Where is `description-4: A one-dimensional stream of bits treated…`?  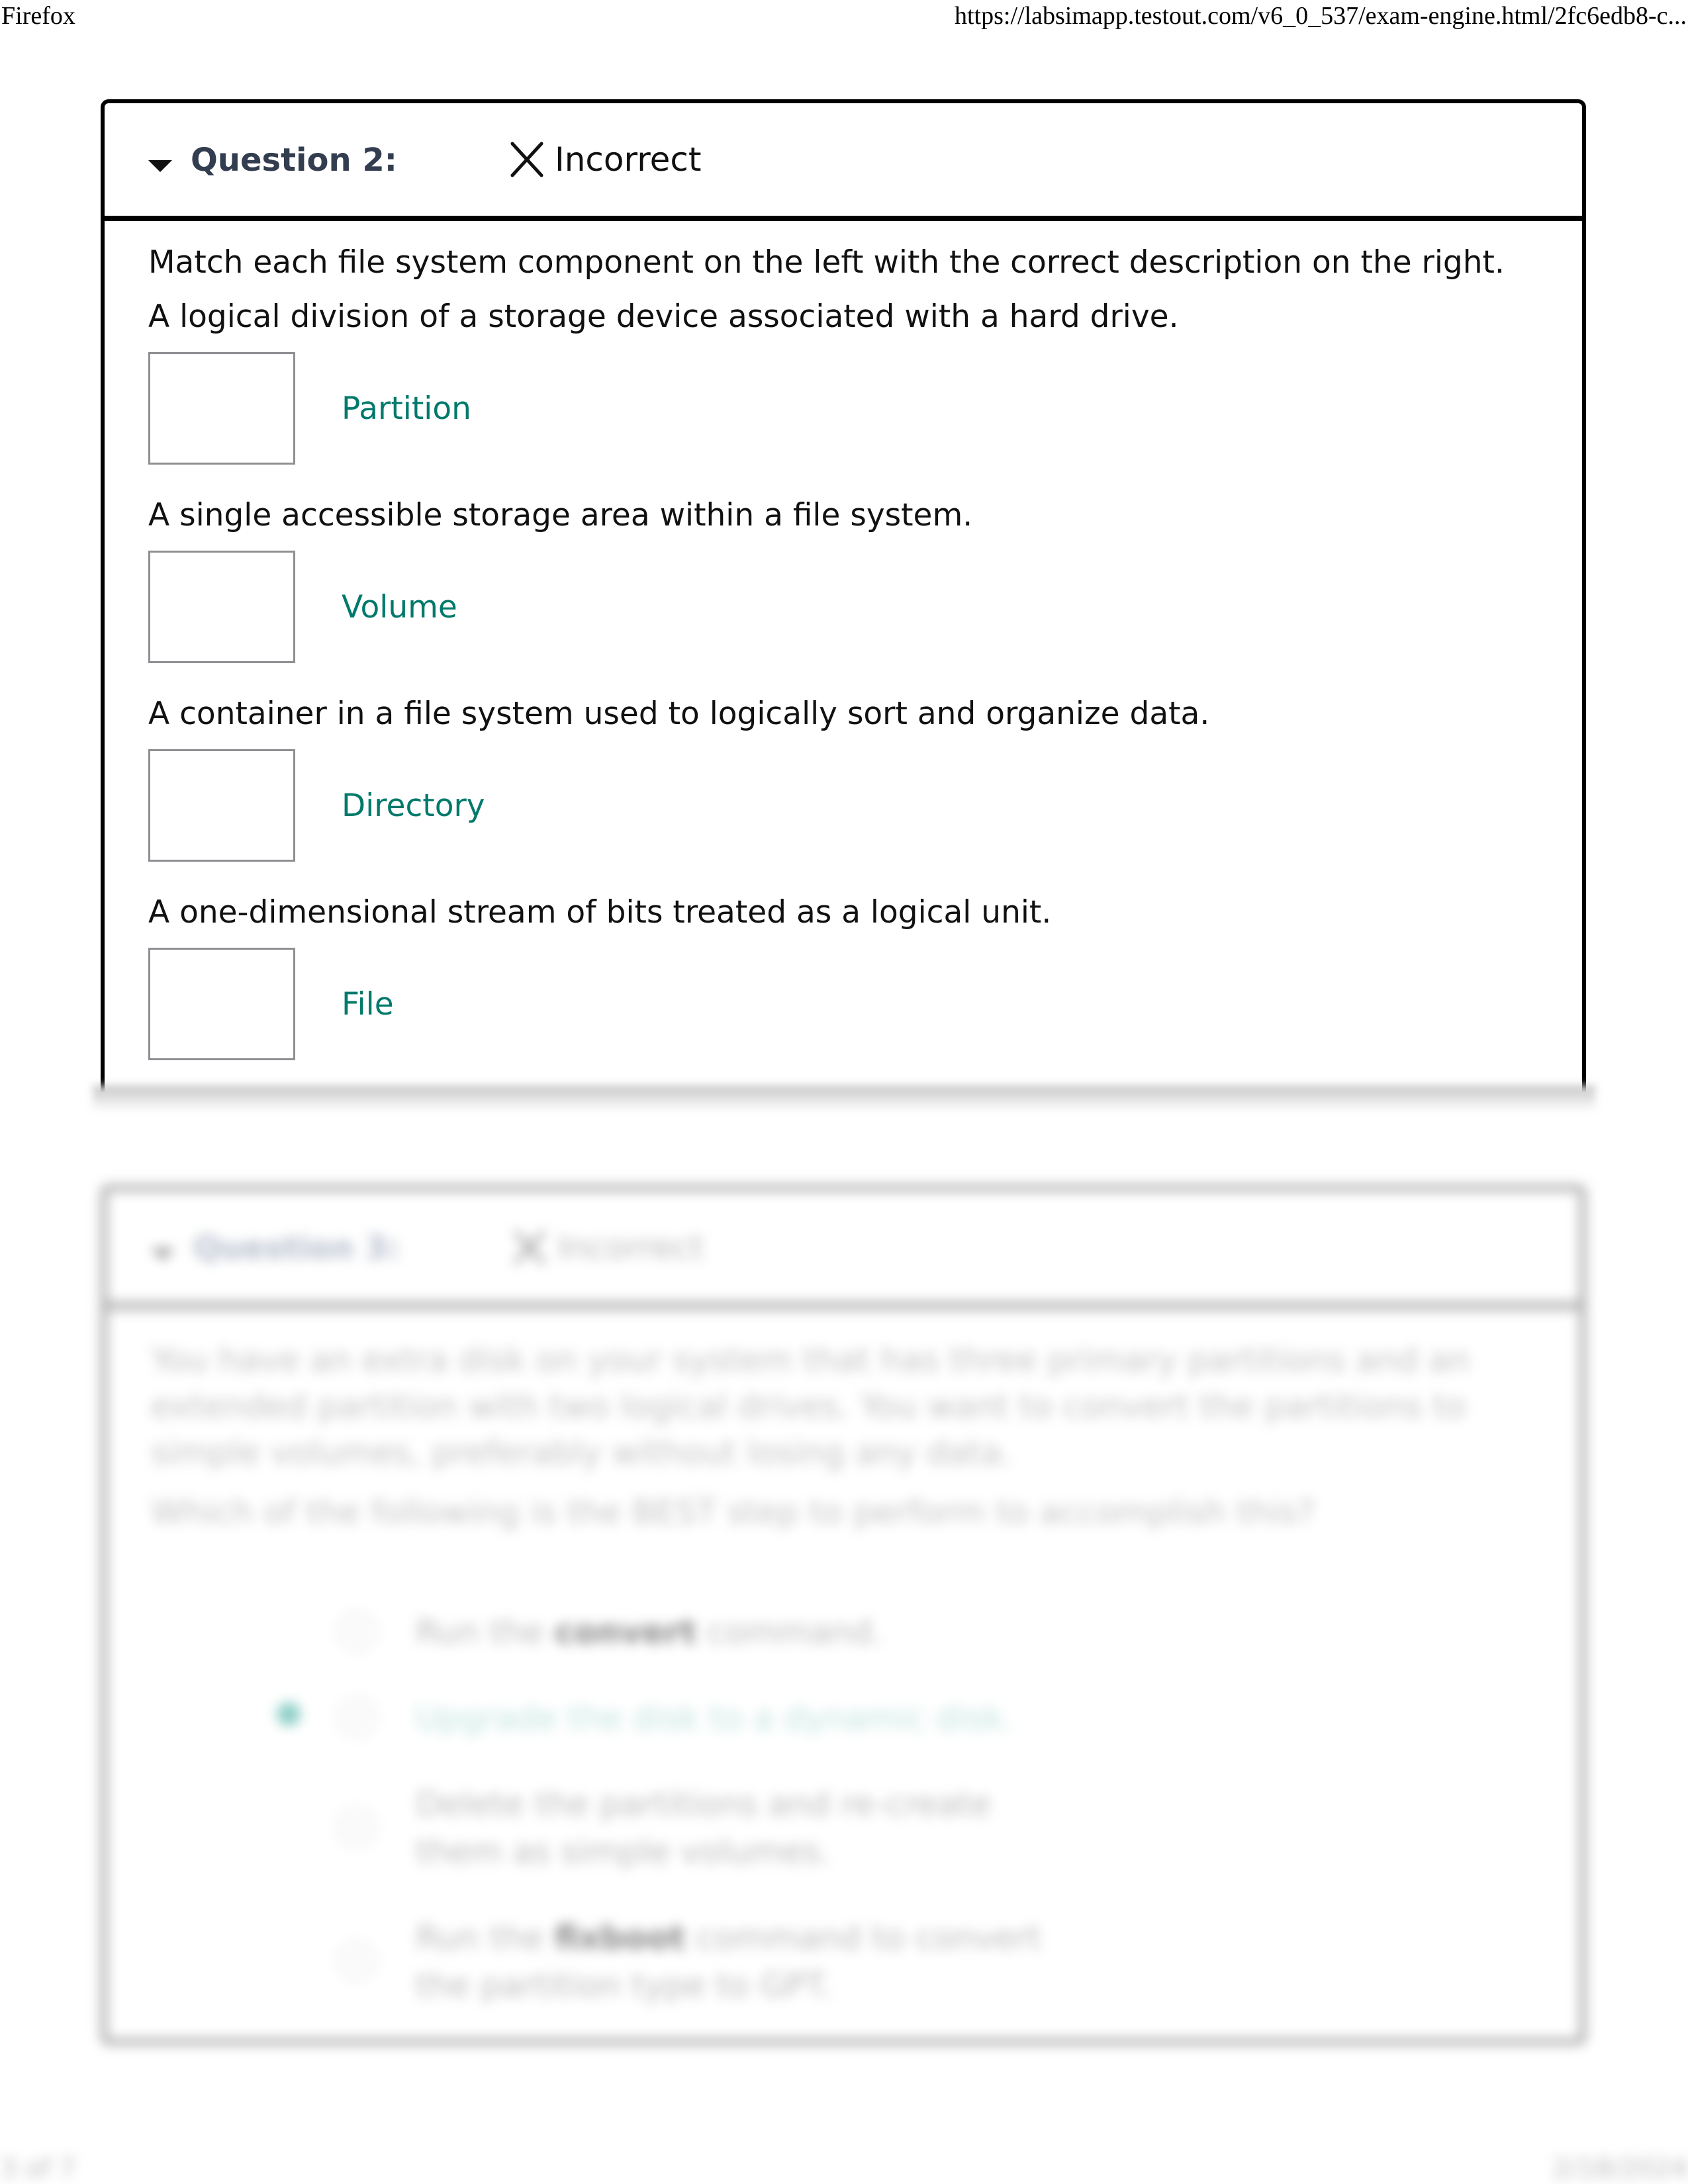
description-4: A one-dimensional stream of bits treated… is located at coordinates (600, 913).